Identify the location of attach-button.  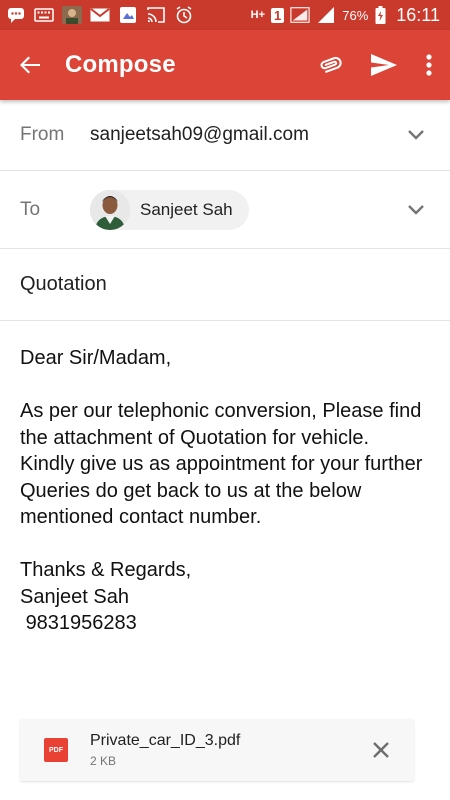
(330, 65).